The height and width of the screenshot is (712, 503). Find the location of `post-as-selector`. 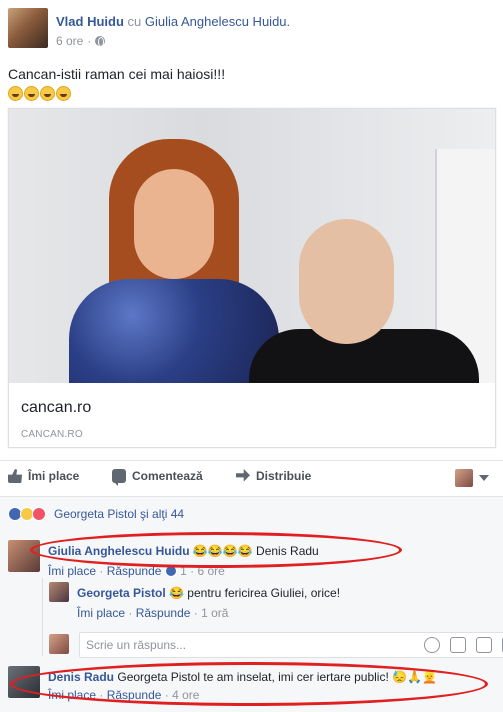

post-as-selector is located at coordinates (472, 478).